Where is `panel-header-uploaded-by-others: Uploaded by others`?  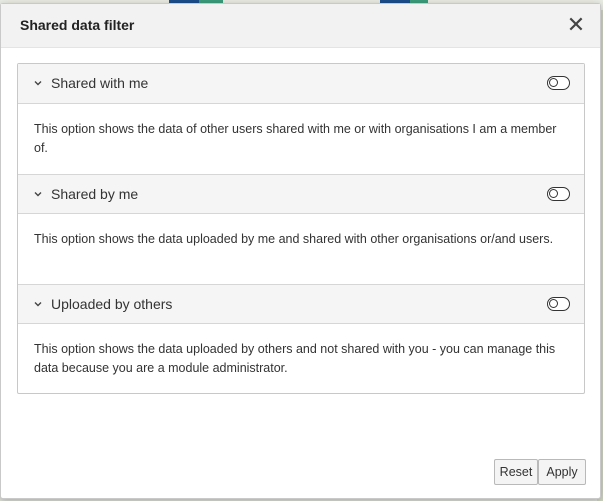
panel-header-uploaded-by-others: Uploaded by others is located at coordinates (301, 304).